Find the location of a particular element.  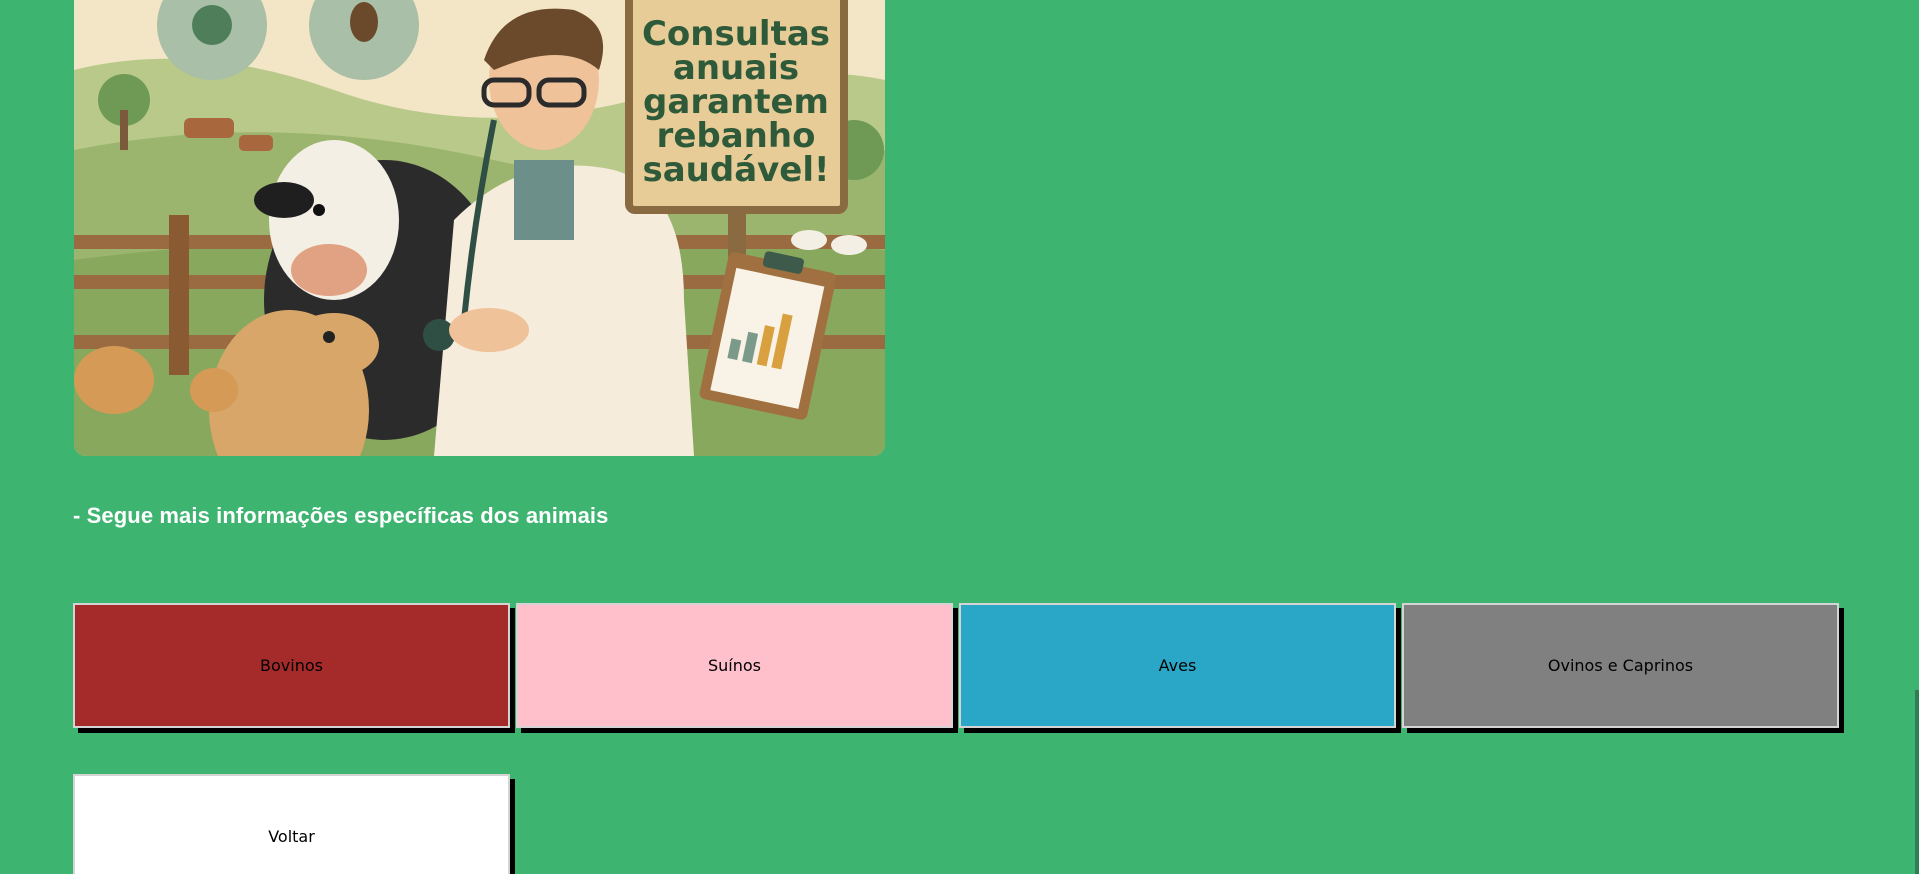

ovinos-caprinos-button: Ovinos e Caprinos is located at coordinates (1620, 665).